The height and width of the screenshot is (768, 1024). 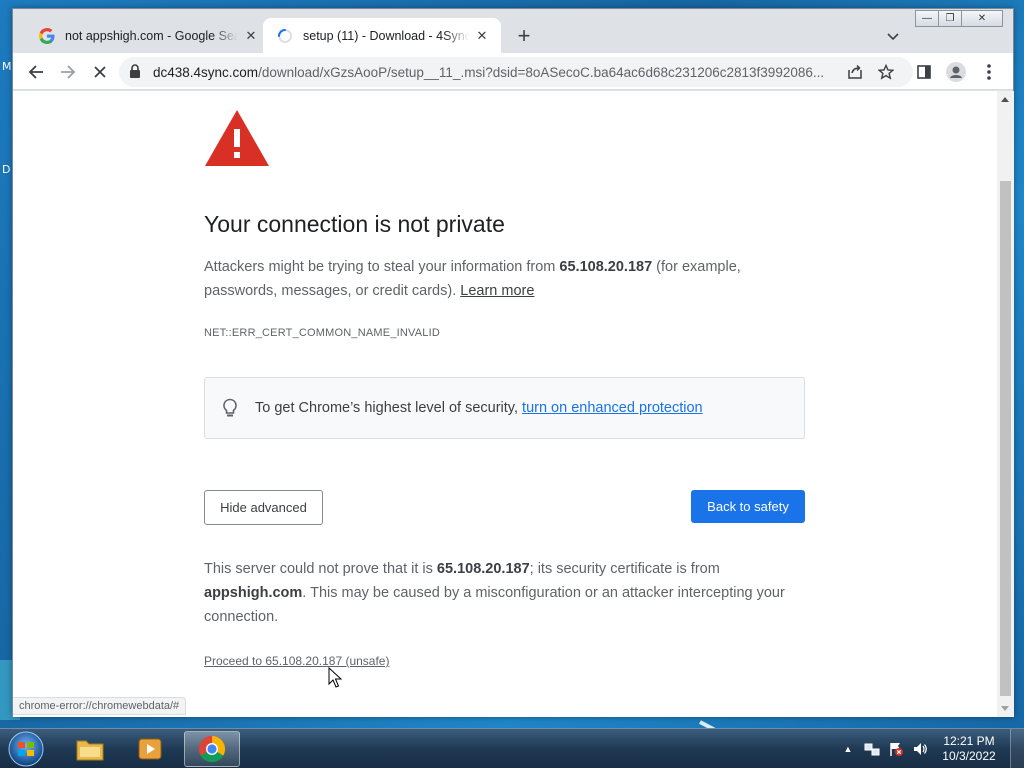 I want to click on desktop-icon-label-d: D, so click(x=6, y=169).